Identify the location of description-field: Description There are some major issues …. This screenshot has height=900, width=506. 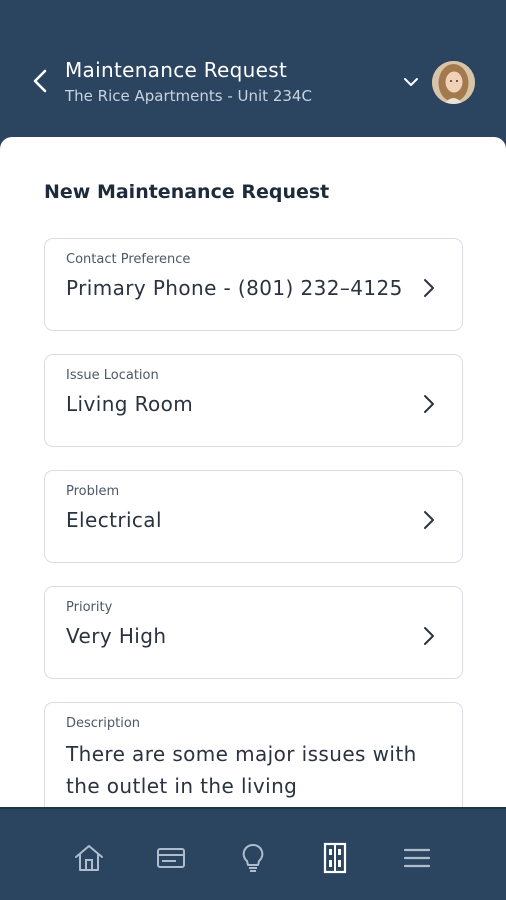
(253, 762).